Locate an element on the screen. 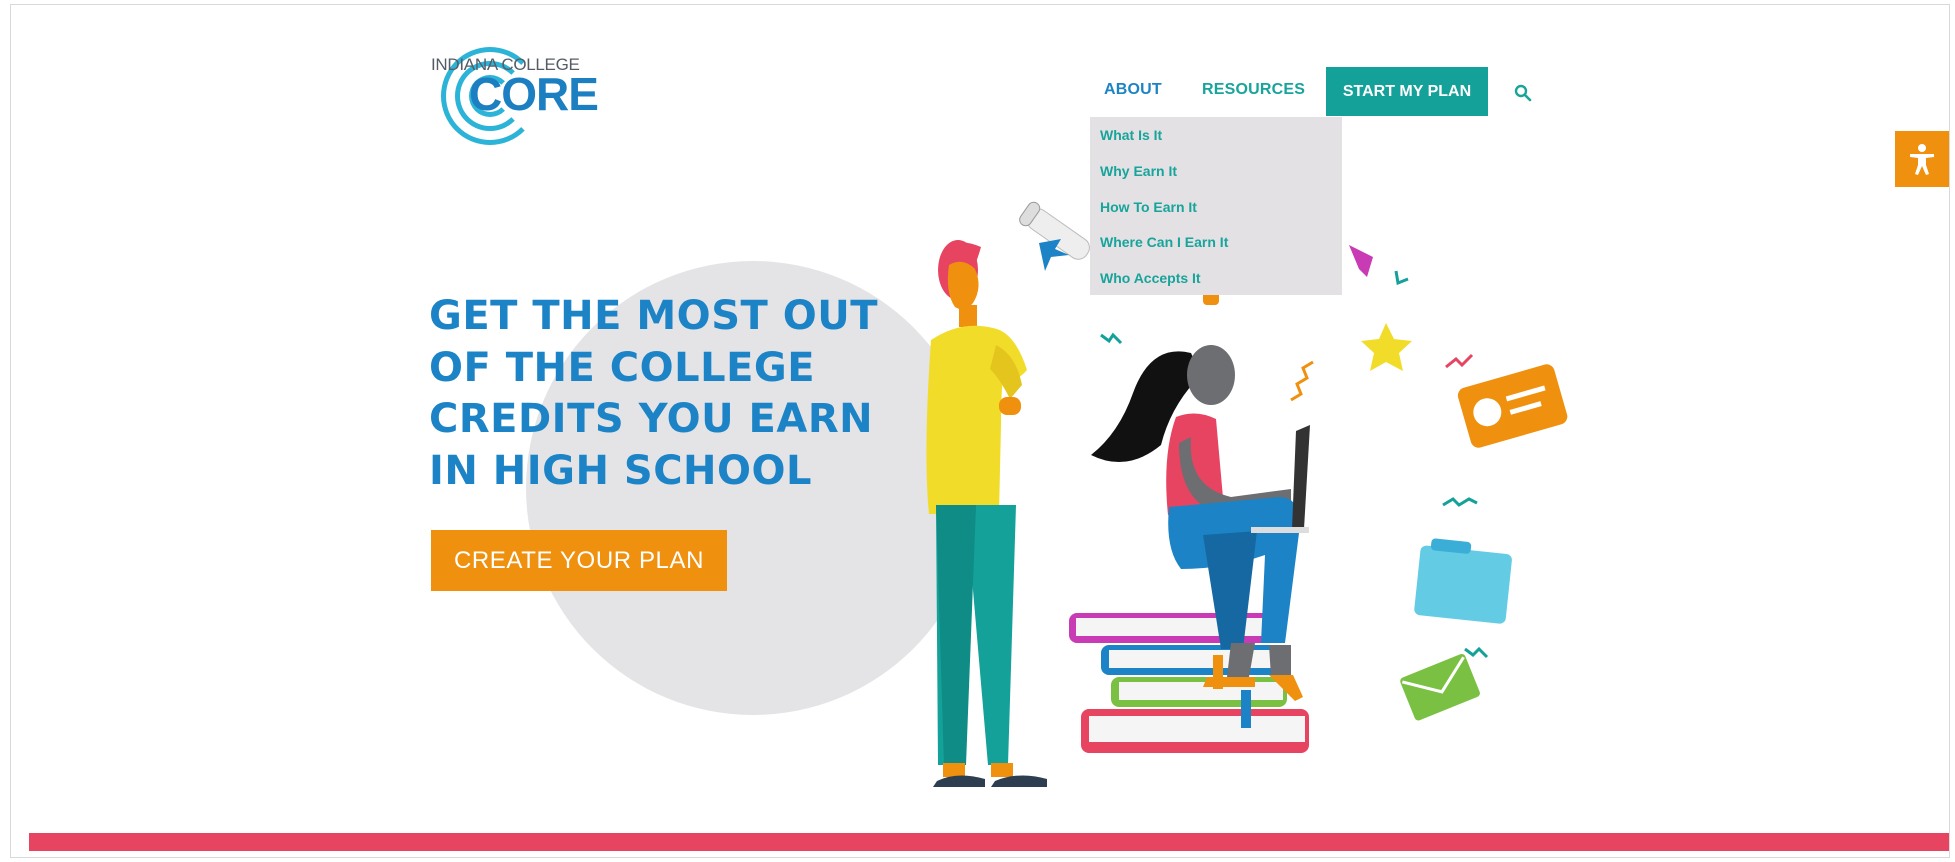 The height and width of the screenshot is (862, 1955). dropdown-item-how-to-earn-it: How To Earn It is located at coordinates (1148, 207).